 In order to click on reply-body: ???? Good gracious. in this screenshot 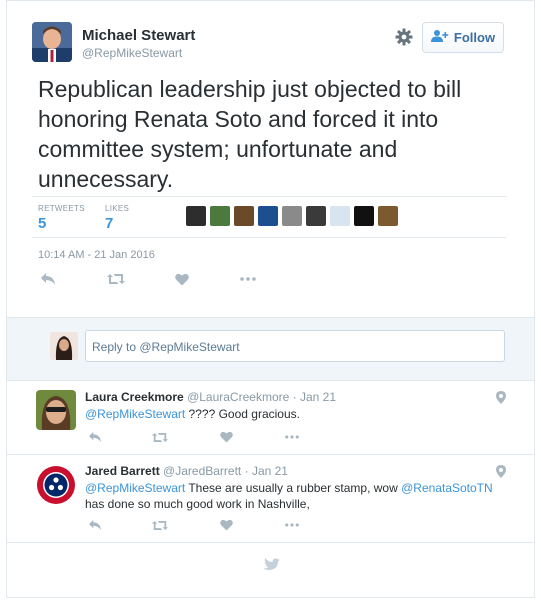, I will do `click(242, 414)`.